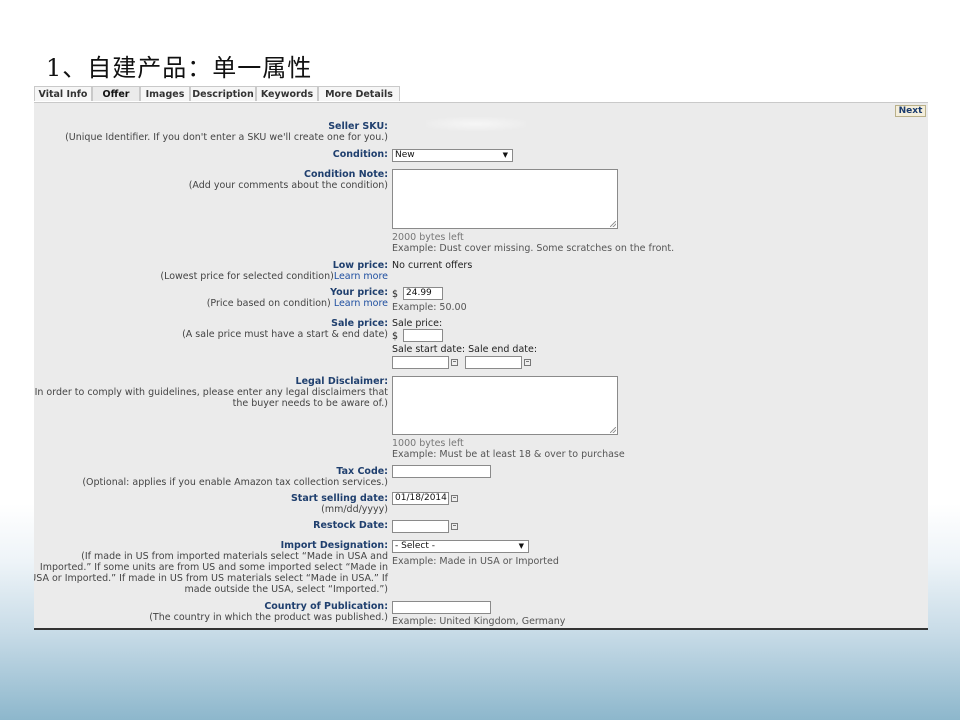  I want to click on sale-date-labels: Sale start date: Sale end date:, so click(464, 349).